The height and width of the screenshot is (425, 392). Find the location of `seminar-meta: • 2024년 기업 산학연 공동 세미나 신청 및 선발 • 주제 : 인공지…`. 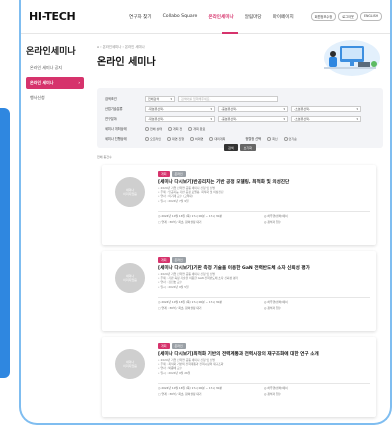

seminar-meta: • 2024년 기업 산학연 공동 세미나 신청 및 선발 • 주제 : 인공지… is located at coordinates (264, 194).